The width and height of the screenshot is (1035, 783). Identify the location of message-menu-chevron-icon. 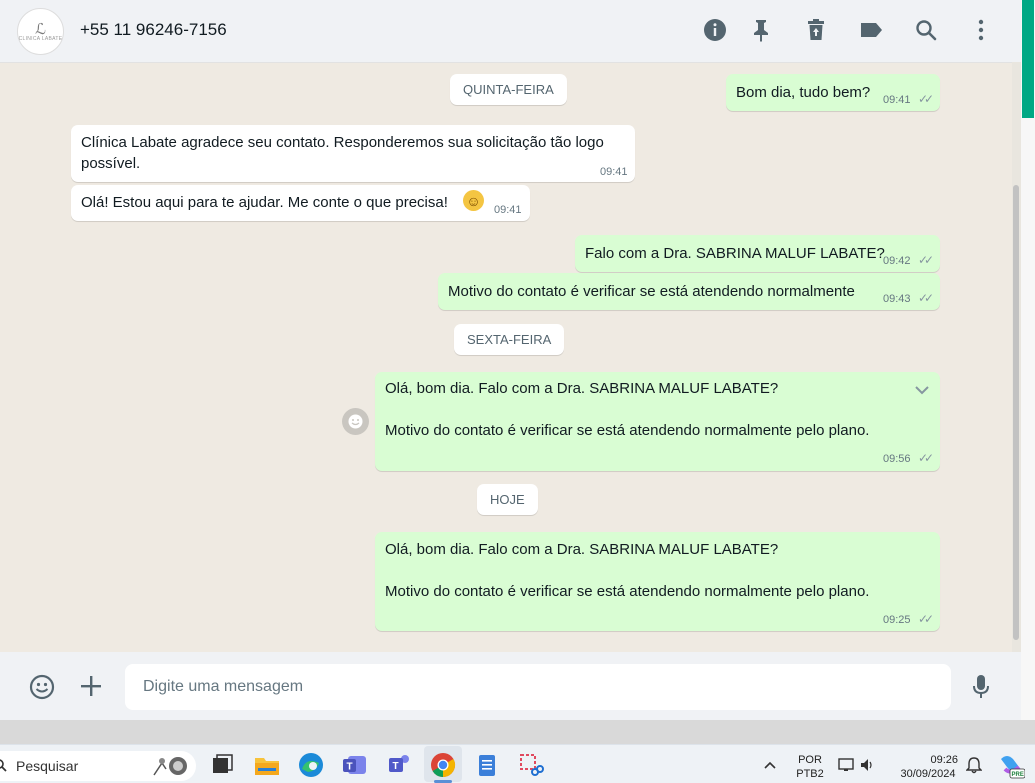
(922, 390).